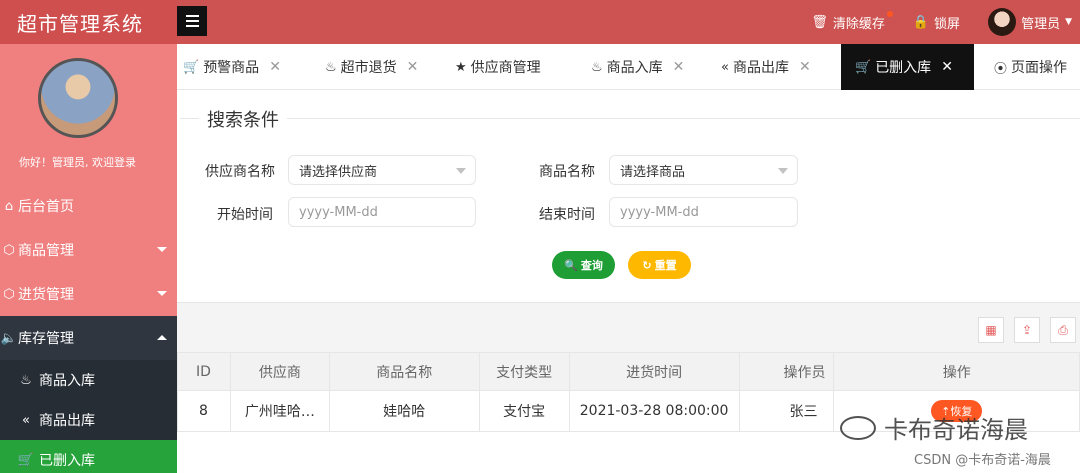 This screenshot has width=1080, height=473. Describe the element at coordinates (382, 212) in the screenshot. I see `start-time-input: yyyy-MM-dd` at that location.